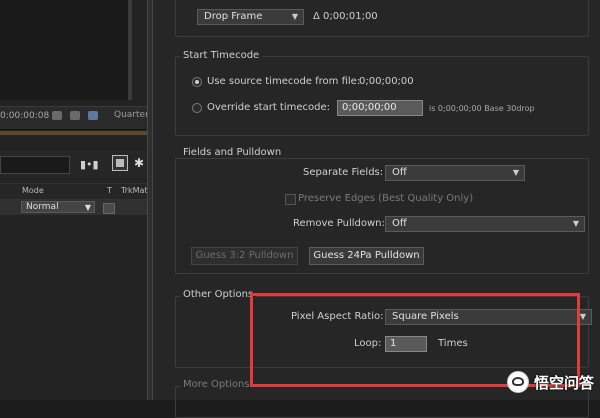 The height and width of the screenshot is (418, 600). Describe the element at coordinates (24, 116) in the screenshot. I see `current-timecode: 0:00:00:08` at that location.